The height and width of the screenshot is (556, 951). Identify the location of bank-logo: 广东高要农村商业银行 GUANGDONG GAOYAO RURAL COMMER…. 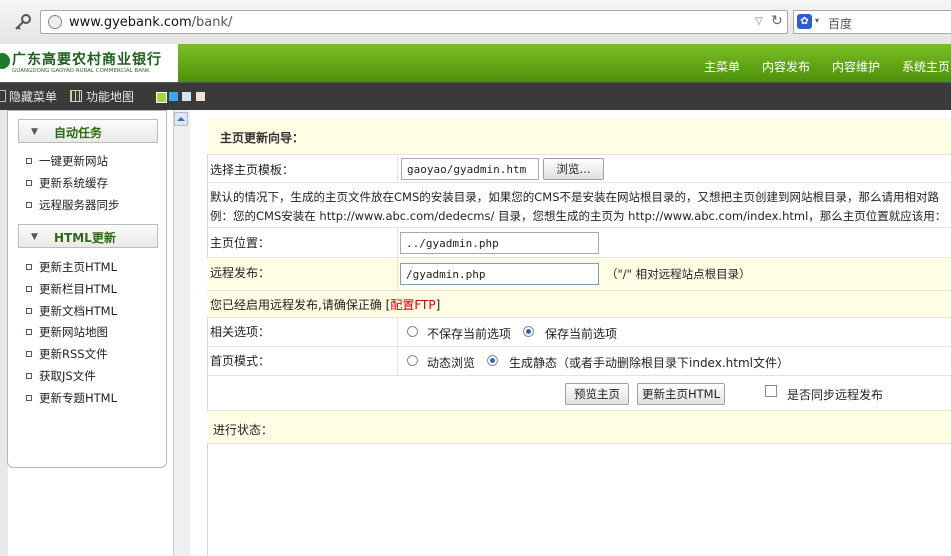
(89, 63).